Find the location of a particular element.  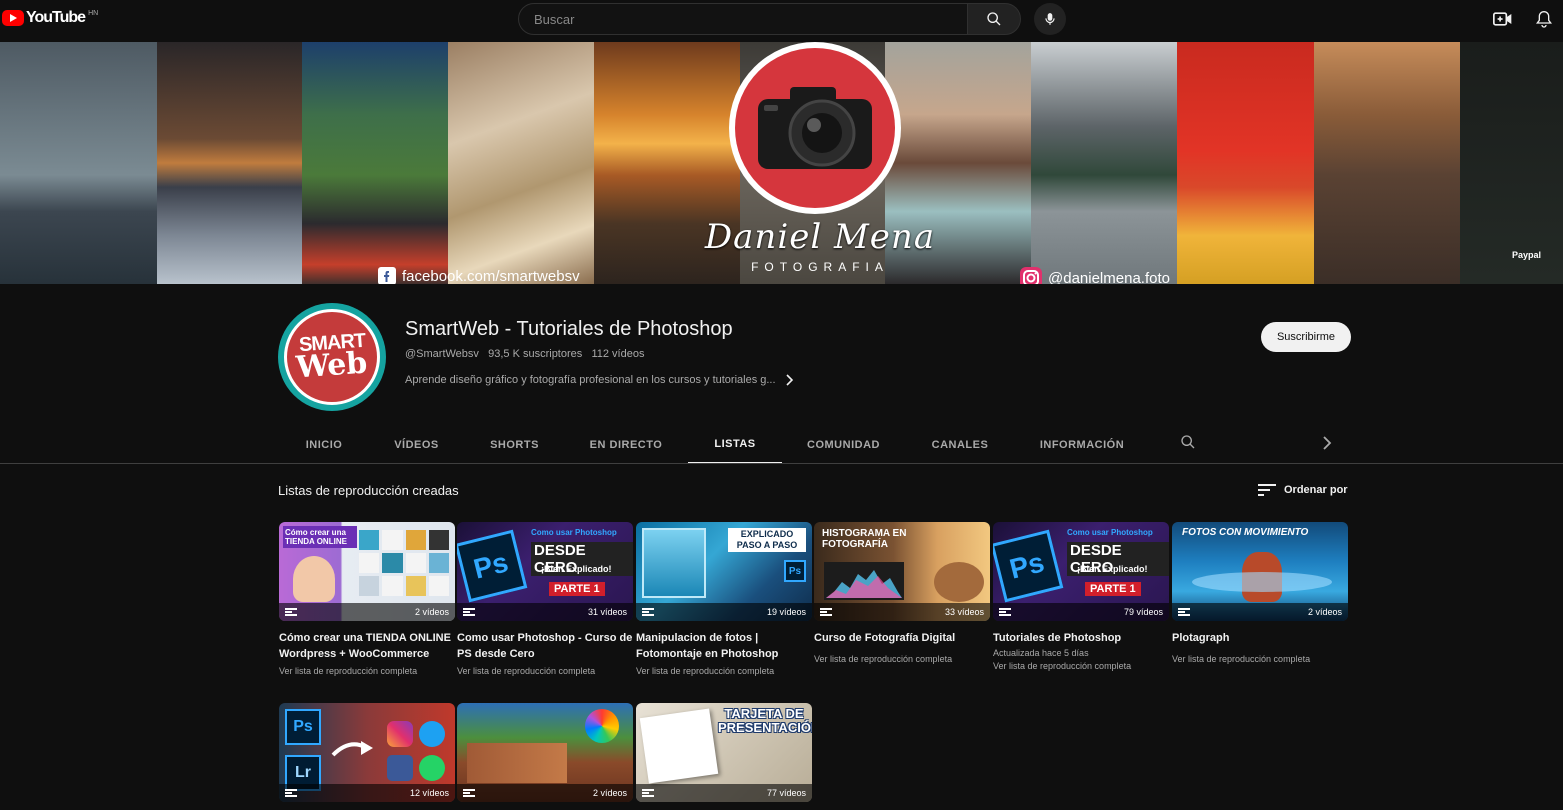

playlist-thumbnail: 2 vídeos is located at coordinates (545, 752).